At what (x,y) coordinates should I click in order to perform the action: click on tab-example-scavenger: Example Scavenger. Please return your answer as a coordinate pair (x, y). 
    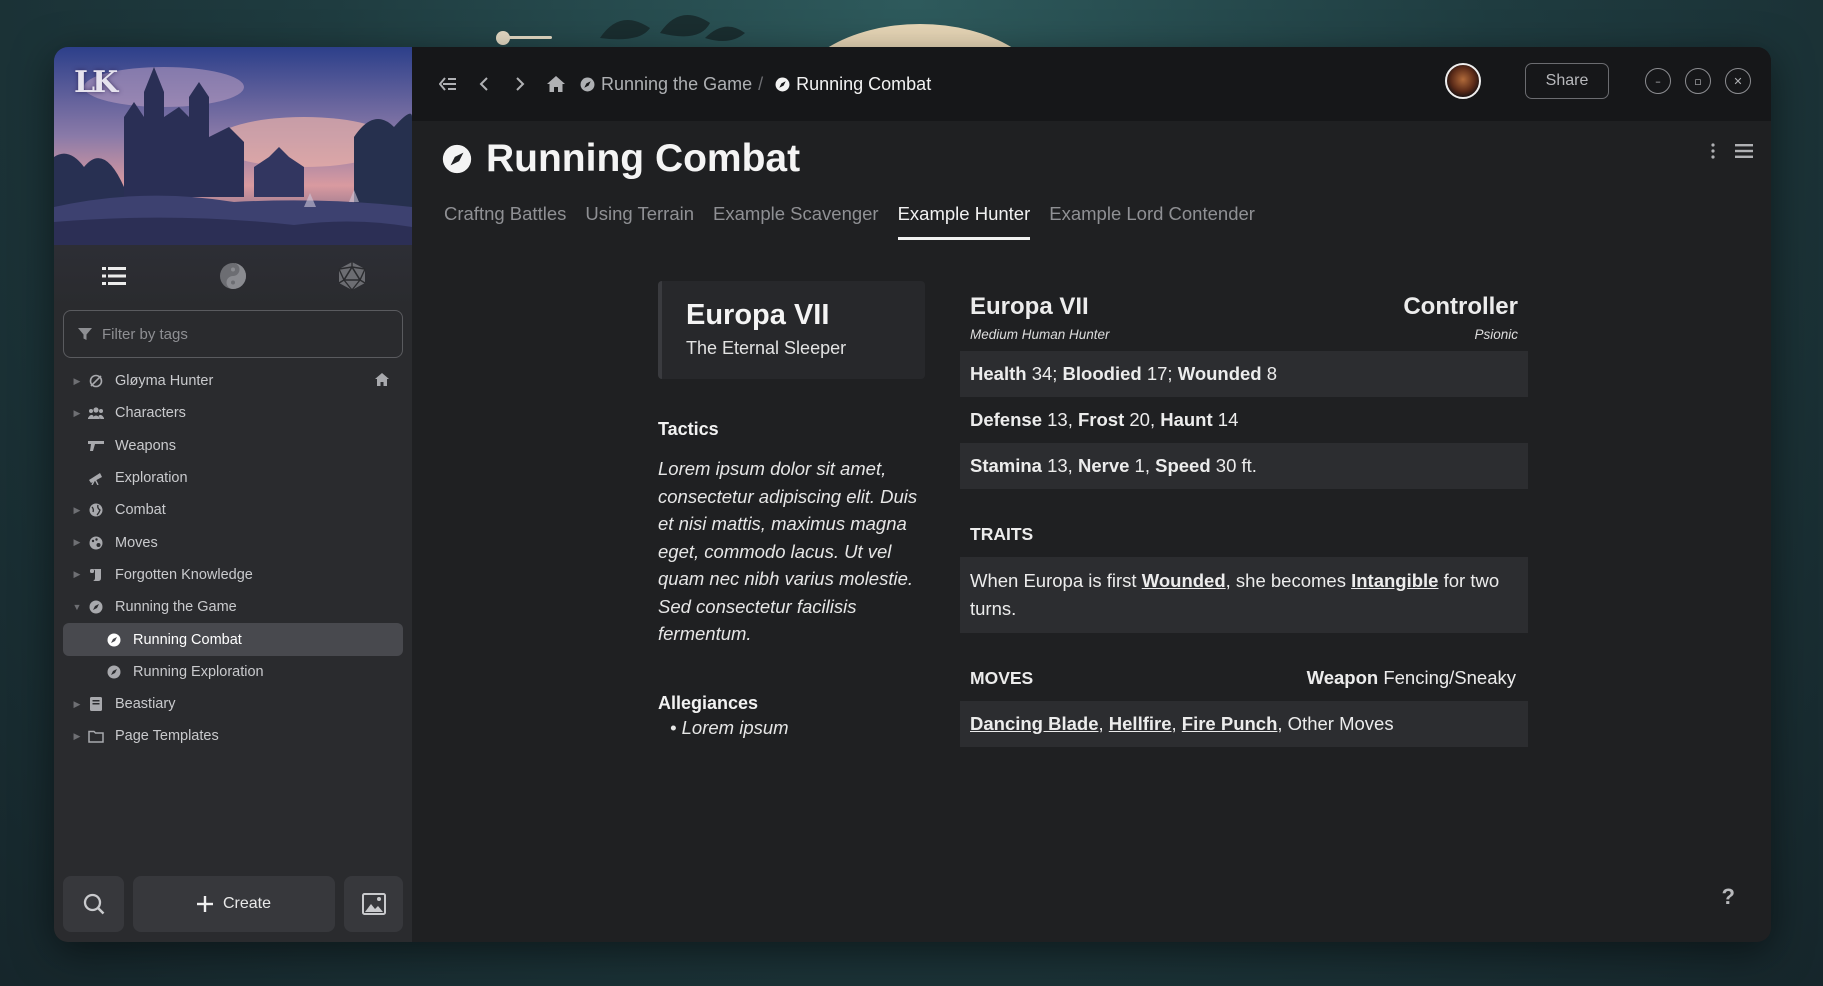
    Looking at the image, I should click on (796, 221).